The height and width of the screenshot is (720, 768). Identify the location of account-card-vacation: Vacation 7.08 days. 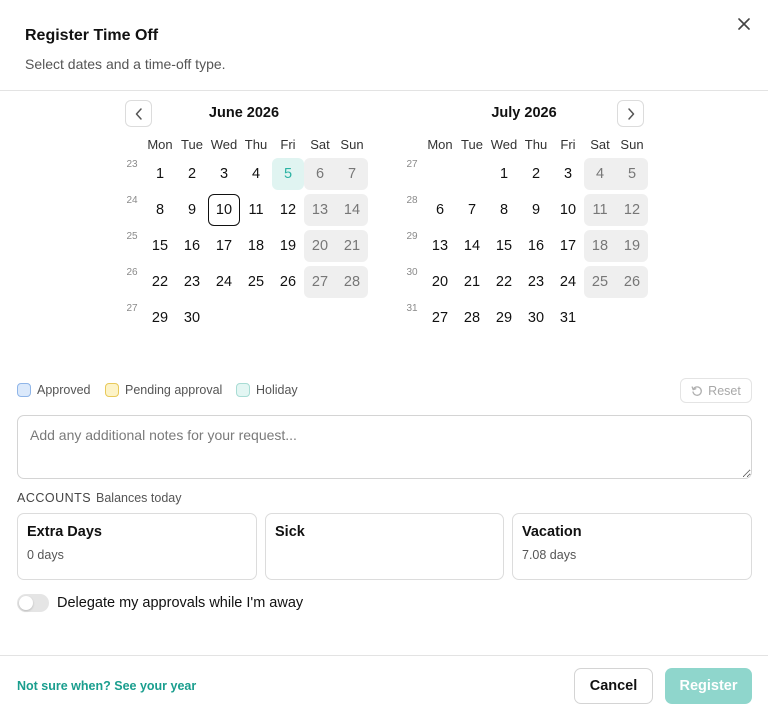
(632, 546).